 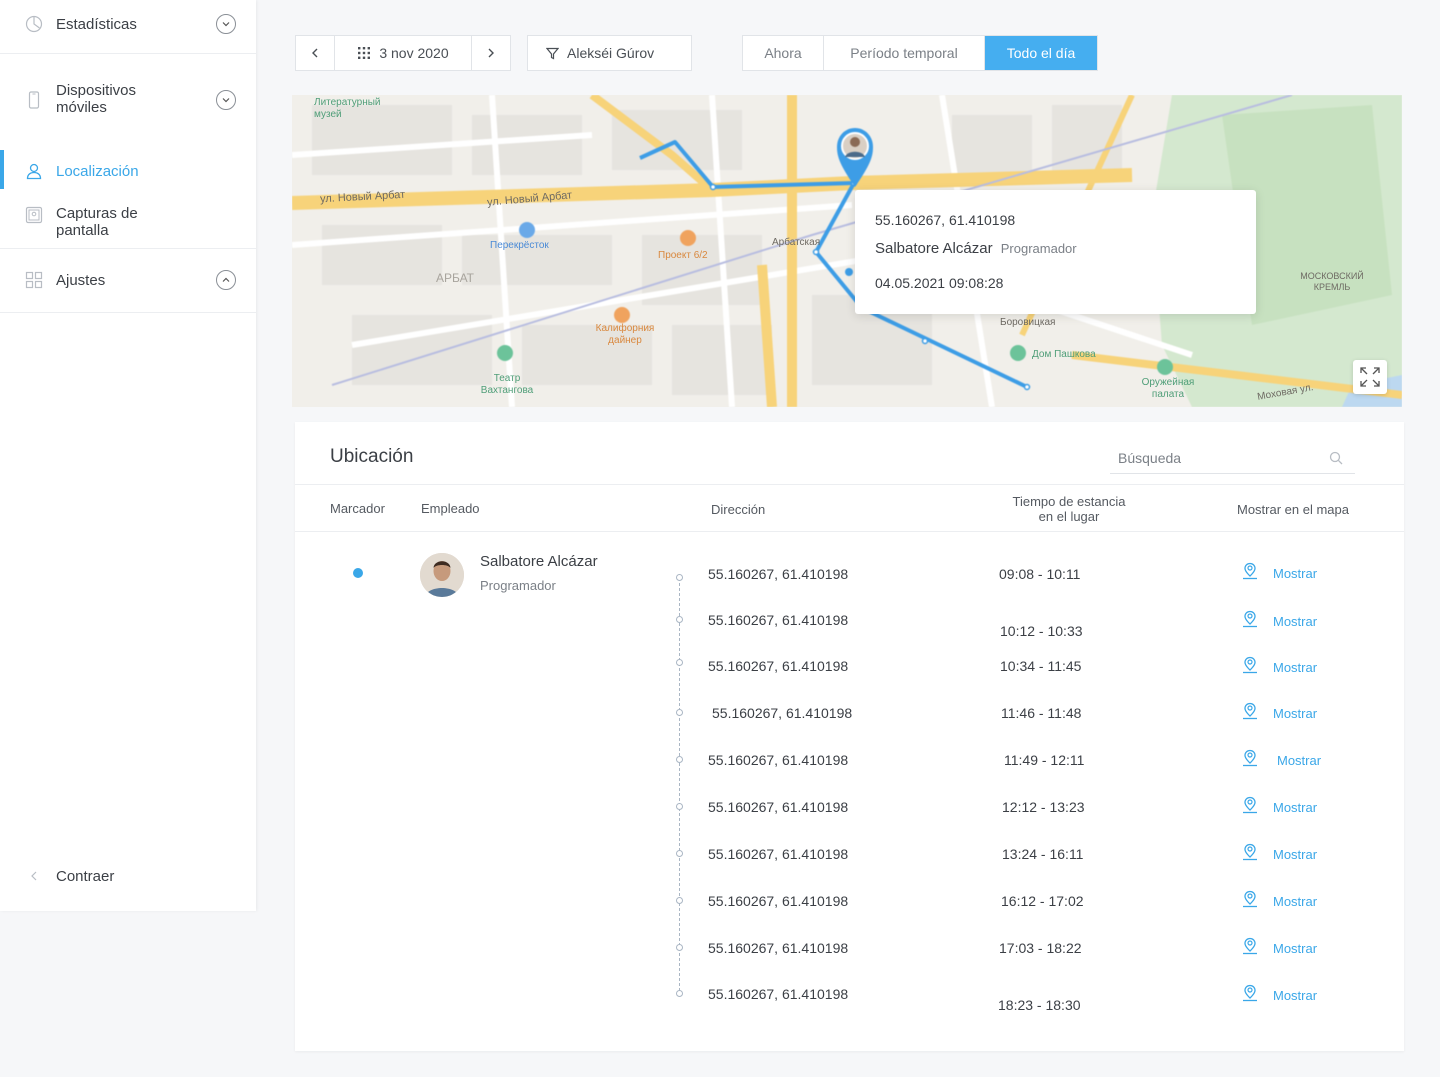 What do you see at coordinates (372, 456) in the screenshot?
I see `panel-title: Ubicación` at bounding box center [372, 456].